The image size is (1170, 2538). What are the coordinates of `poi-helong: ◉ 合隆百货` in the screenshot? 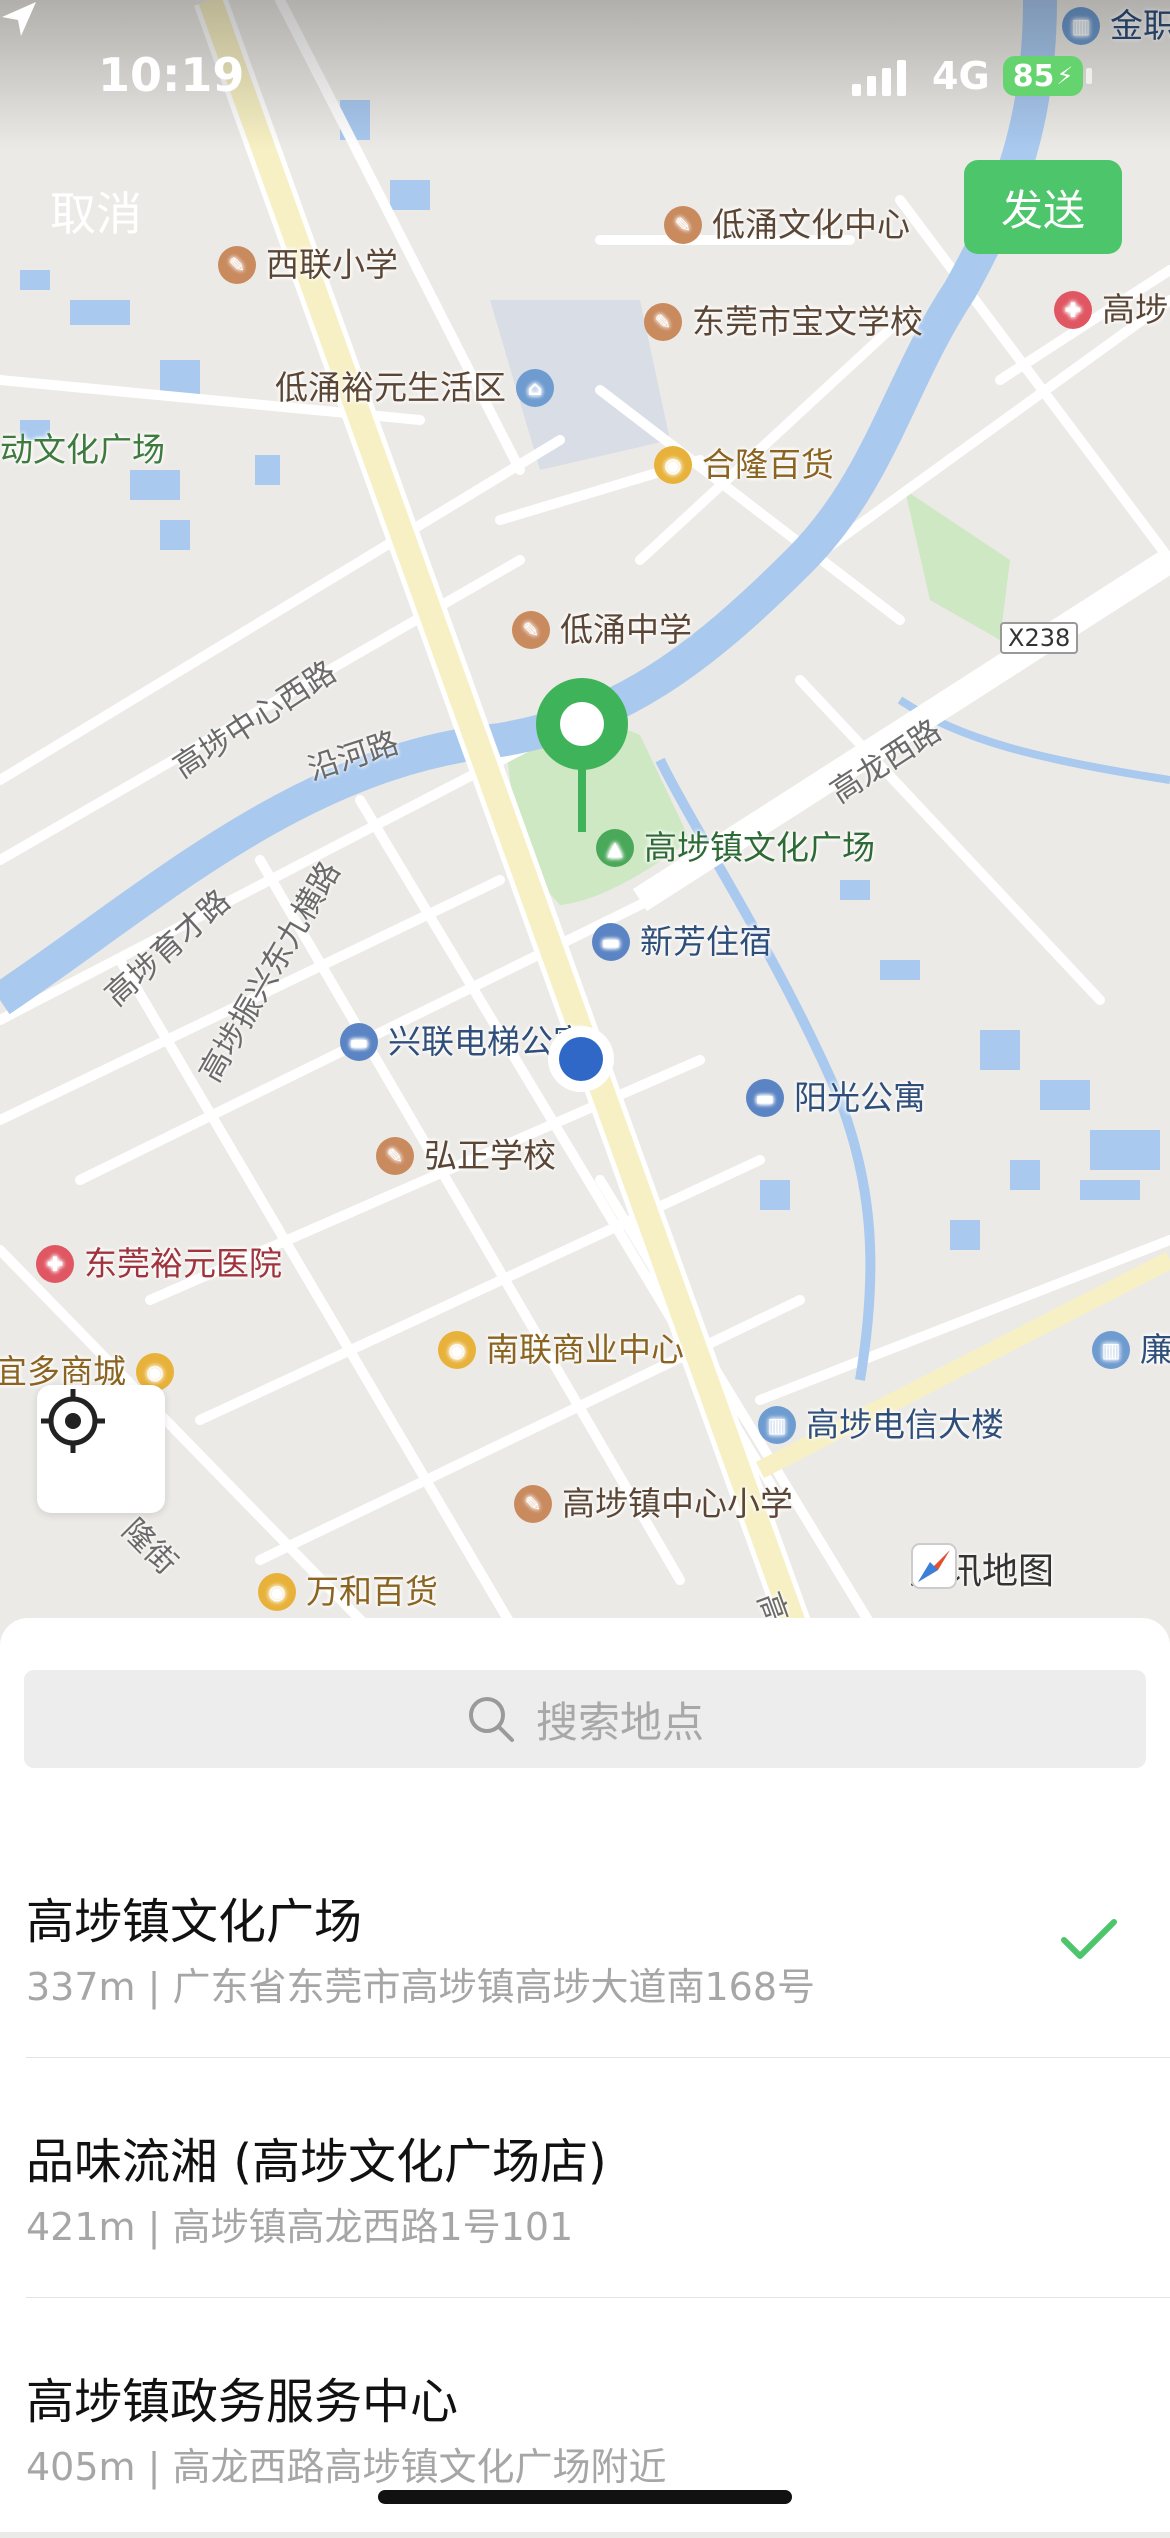 It's located at (744, 465).